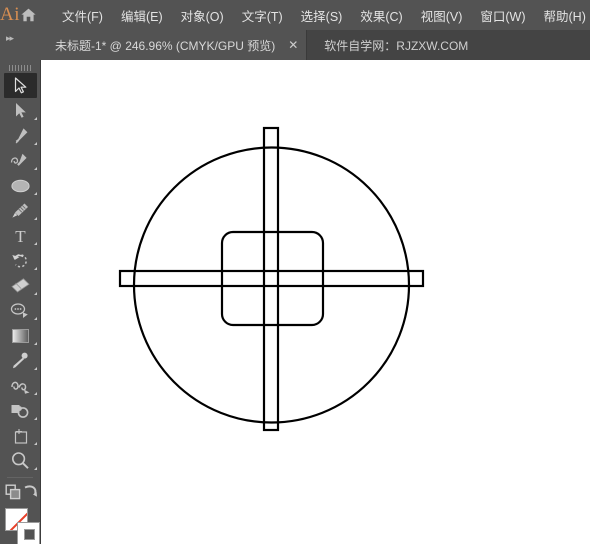 Image resolution: width=590 pixels, height=544 pixels. I want to click on ai-logo: Ai, so click(10, 14).